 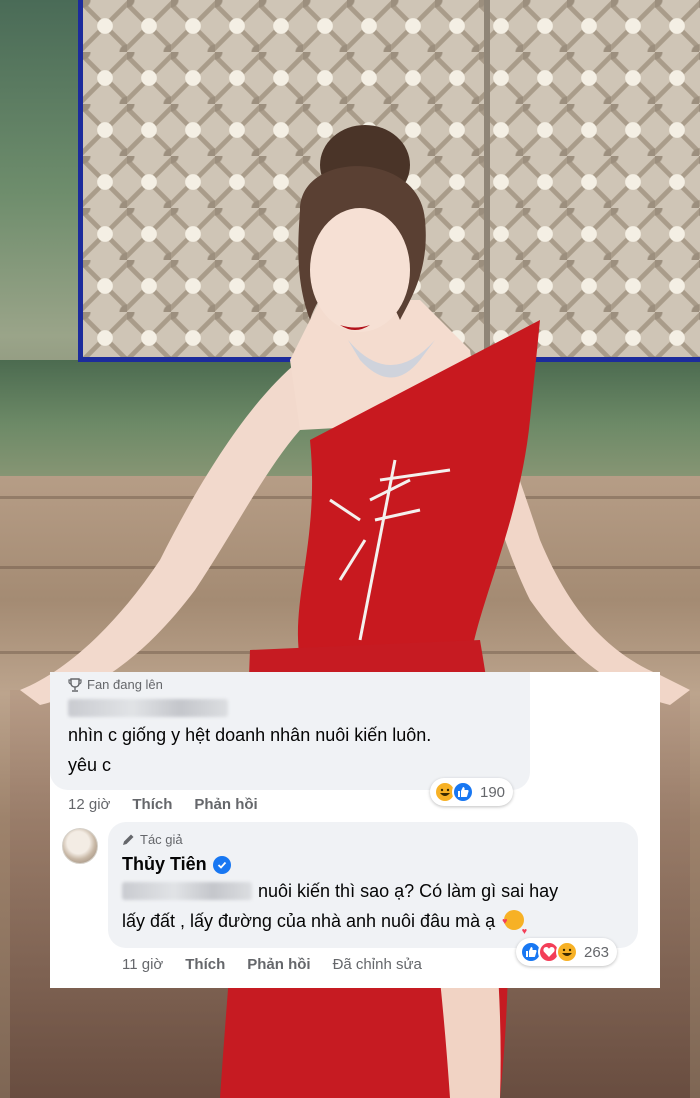 What do you see at coordinates (142, 964) in the screenshot?
I see `comment-time: 11 giờ` at bounding box center [142, 964].